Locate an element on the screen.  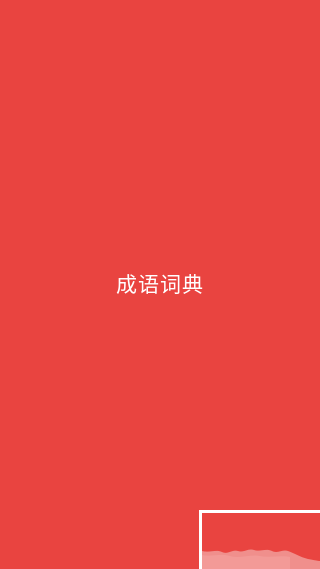
wave-logo-icon is located at coordinates (261, 541).